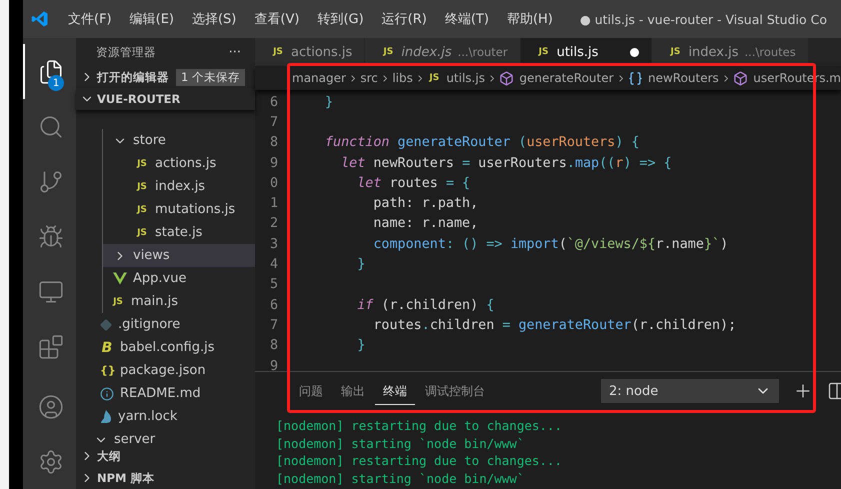  I want to click on file-tree-item: server, so click(165, 436).